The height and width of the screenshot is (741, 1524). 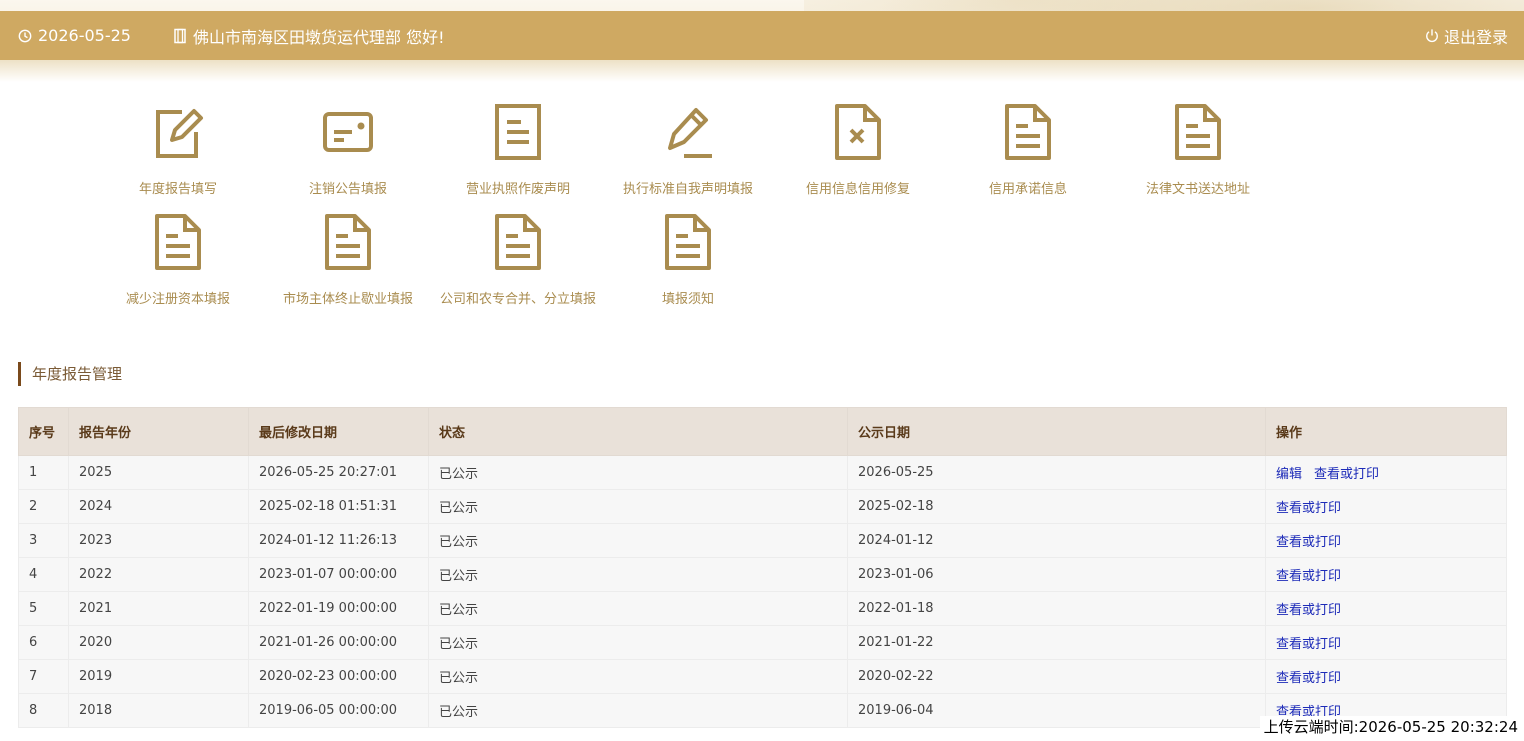 I want to click on menu-item-instructions: 填报须知, so click(x=688, y=265).